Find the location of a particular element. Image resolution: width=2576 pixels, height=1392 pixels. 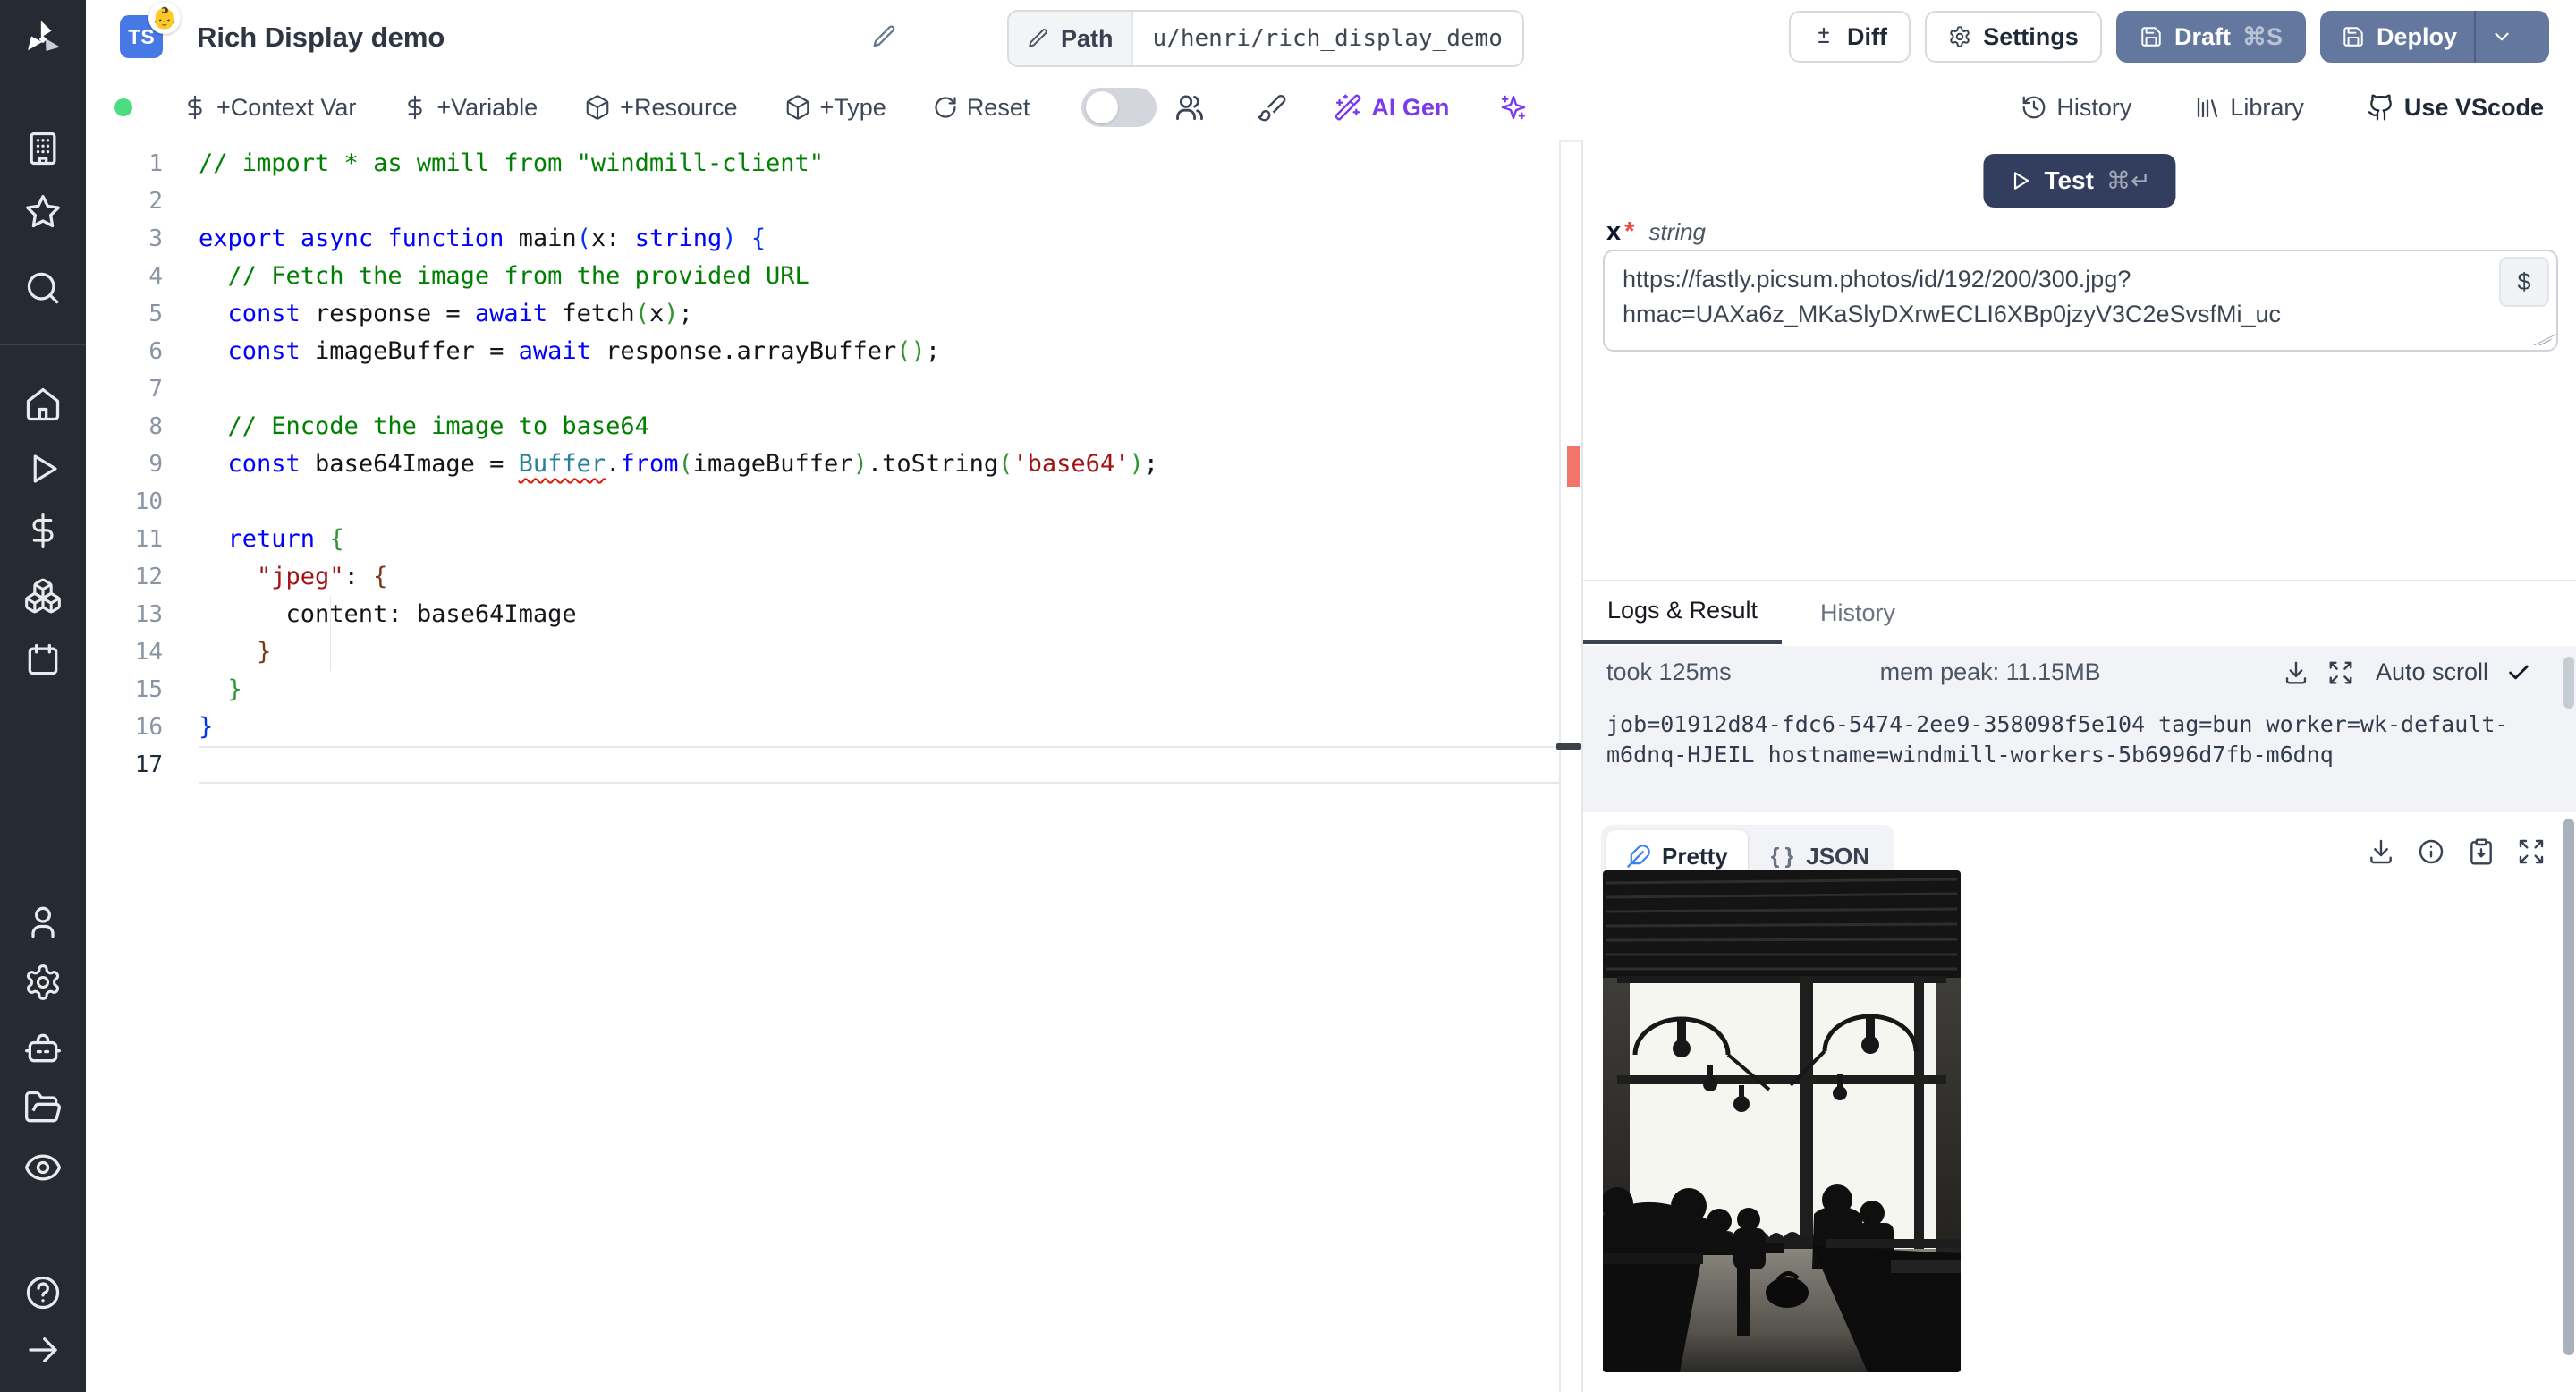

sidebar-item-users is located at coordinates (43, 921).